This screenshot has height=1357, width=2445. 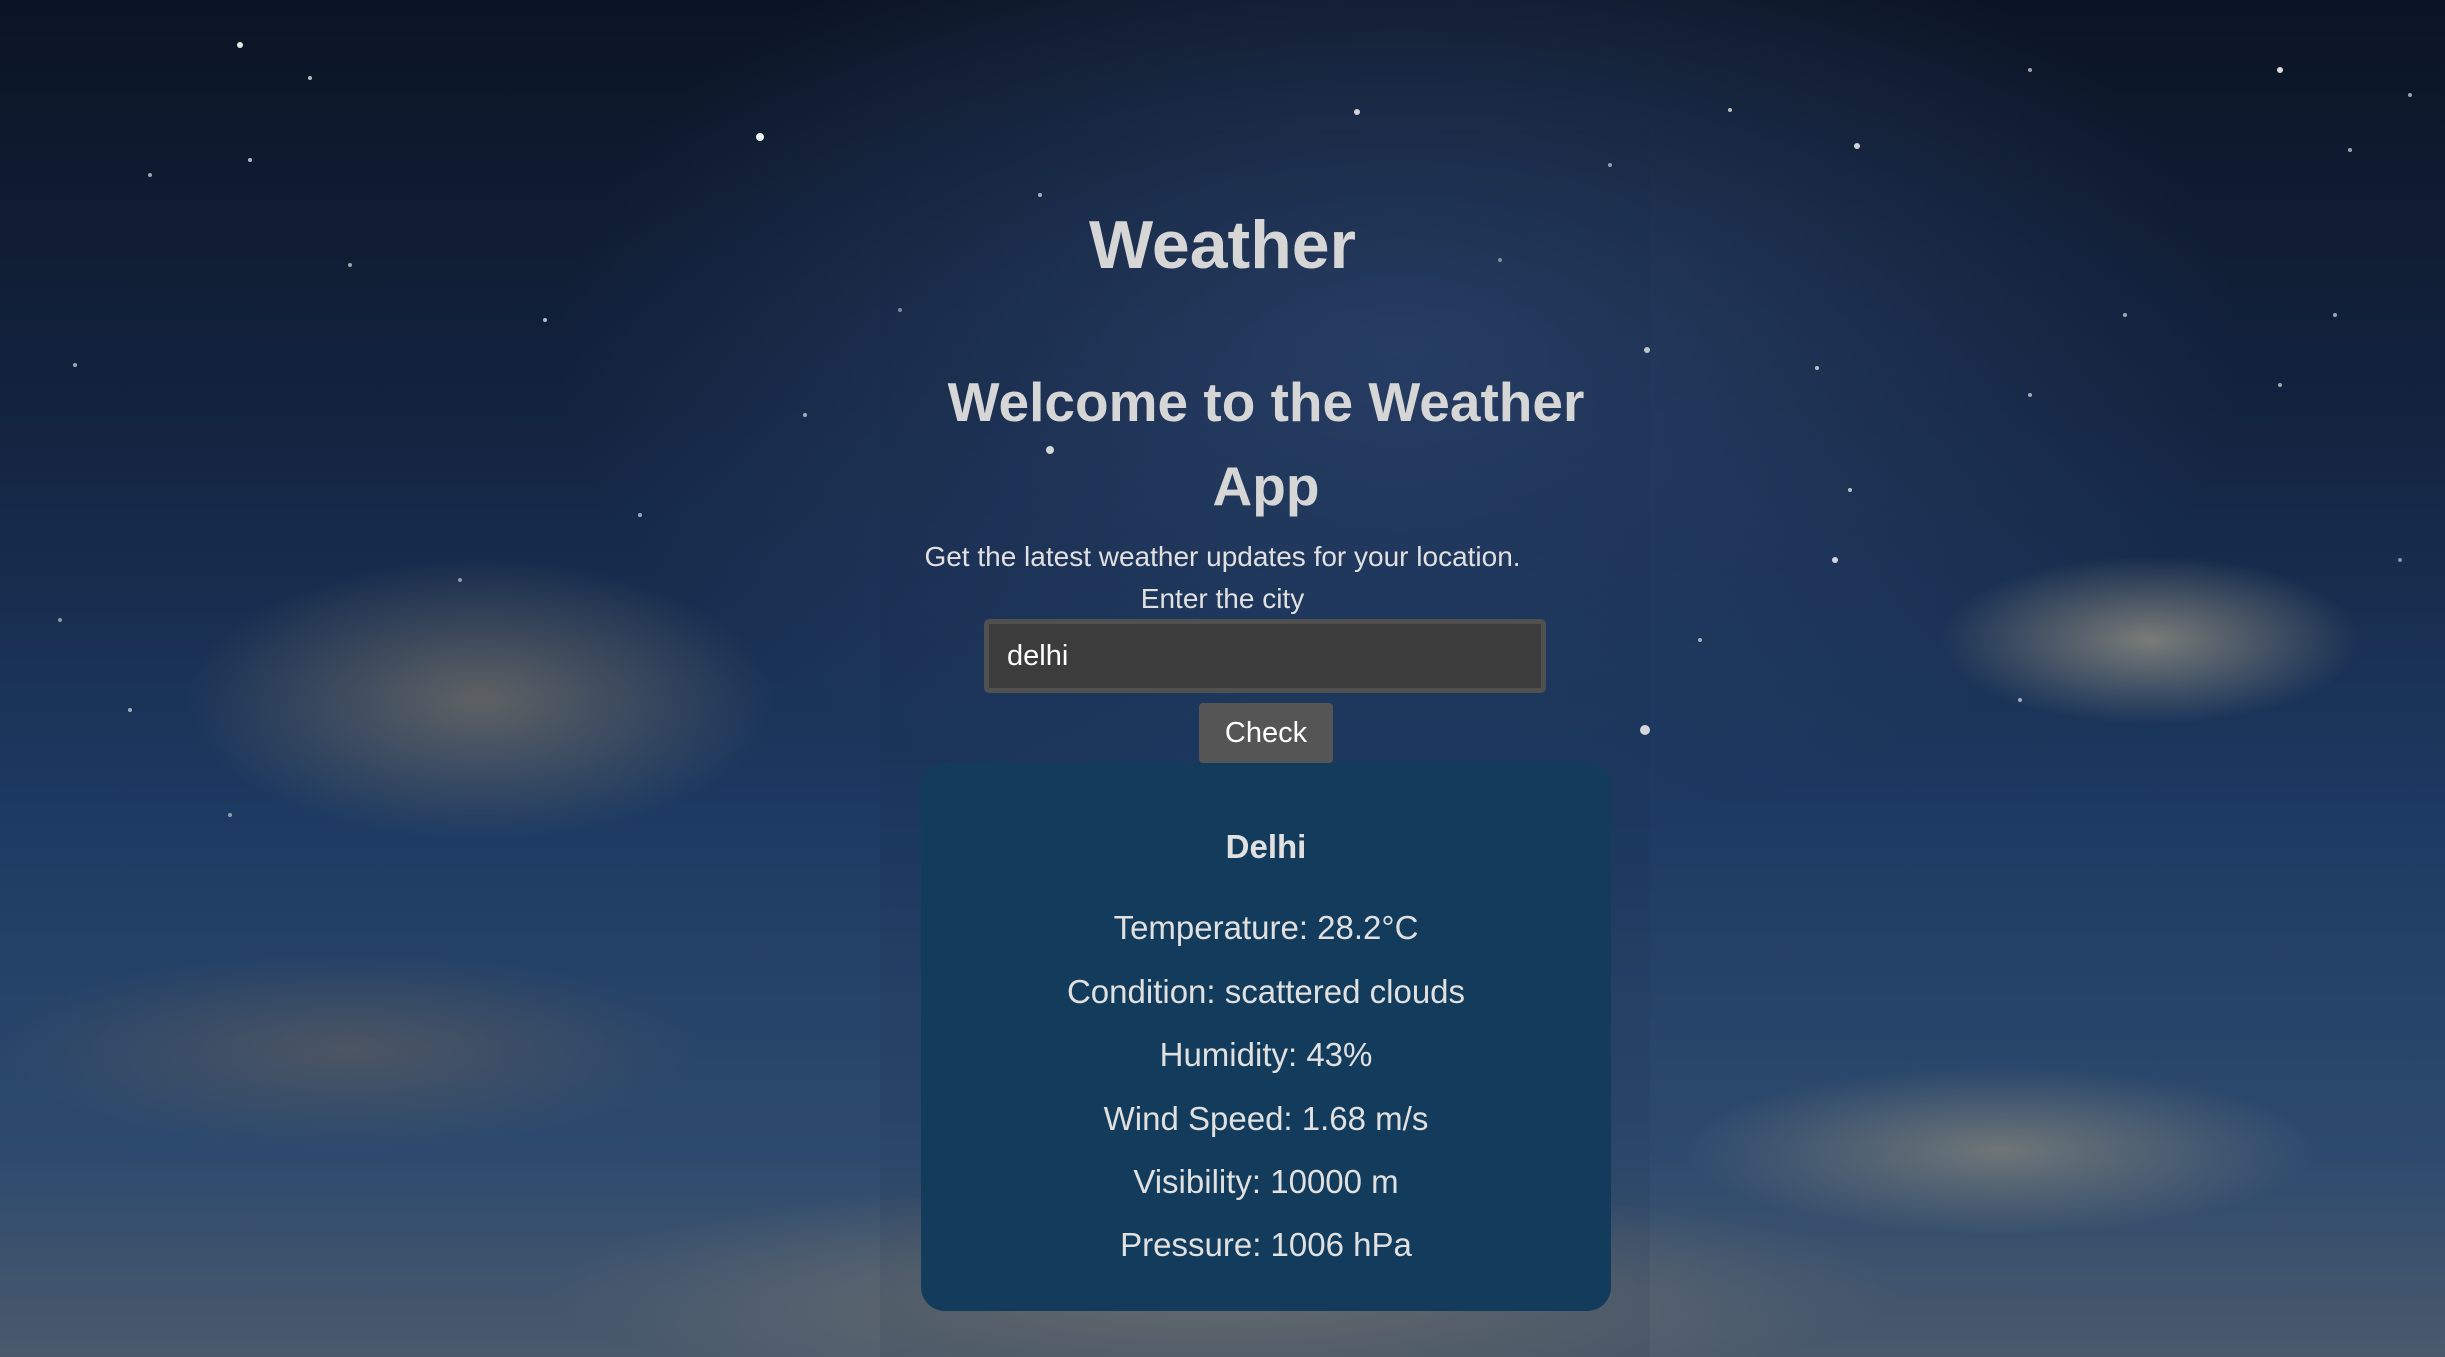 What do you see at coordinates (1266, 927) in the screenshot?
I see `temperature-text: Temperature: 28.2°C` at bounding box center [1266, 927].